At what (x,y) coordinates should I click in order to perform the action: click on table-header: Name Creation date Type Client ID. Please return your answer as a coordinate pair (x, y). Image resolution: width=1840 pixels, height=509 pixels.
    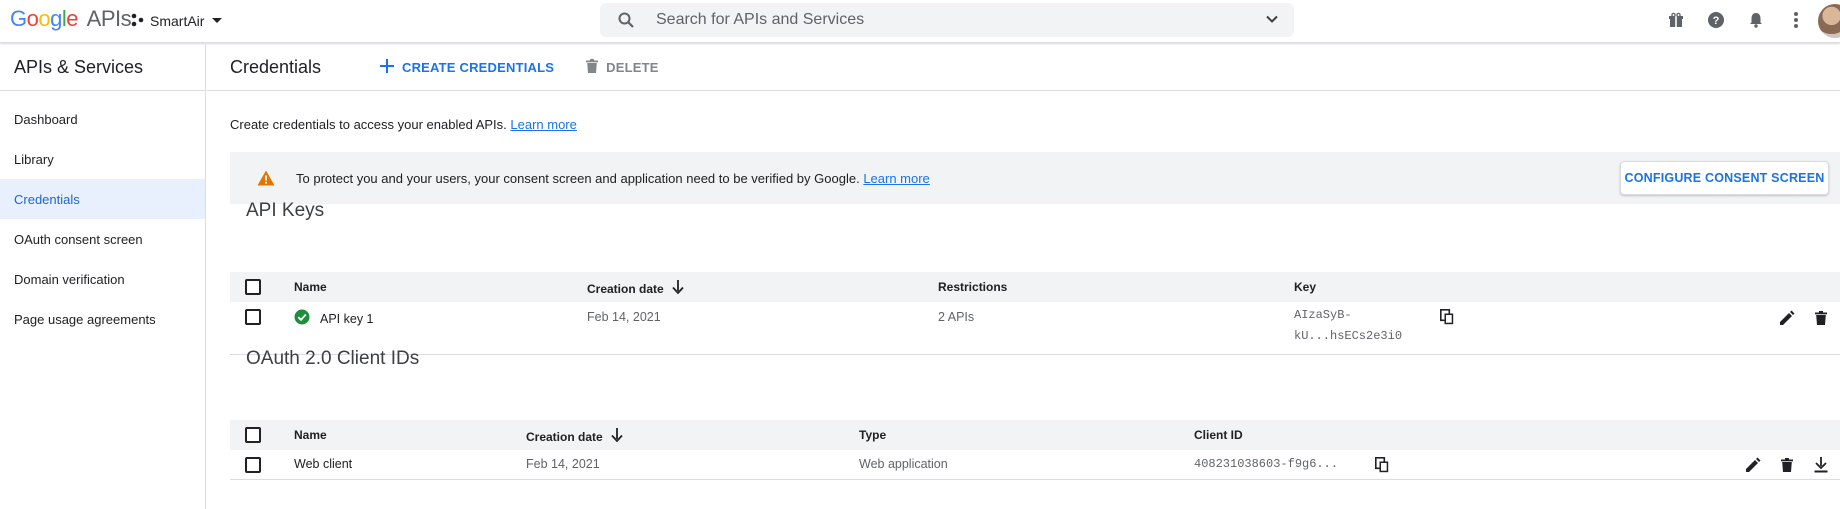
    Looking at the image, I should click on (1035, 435).